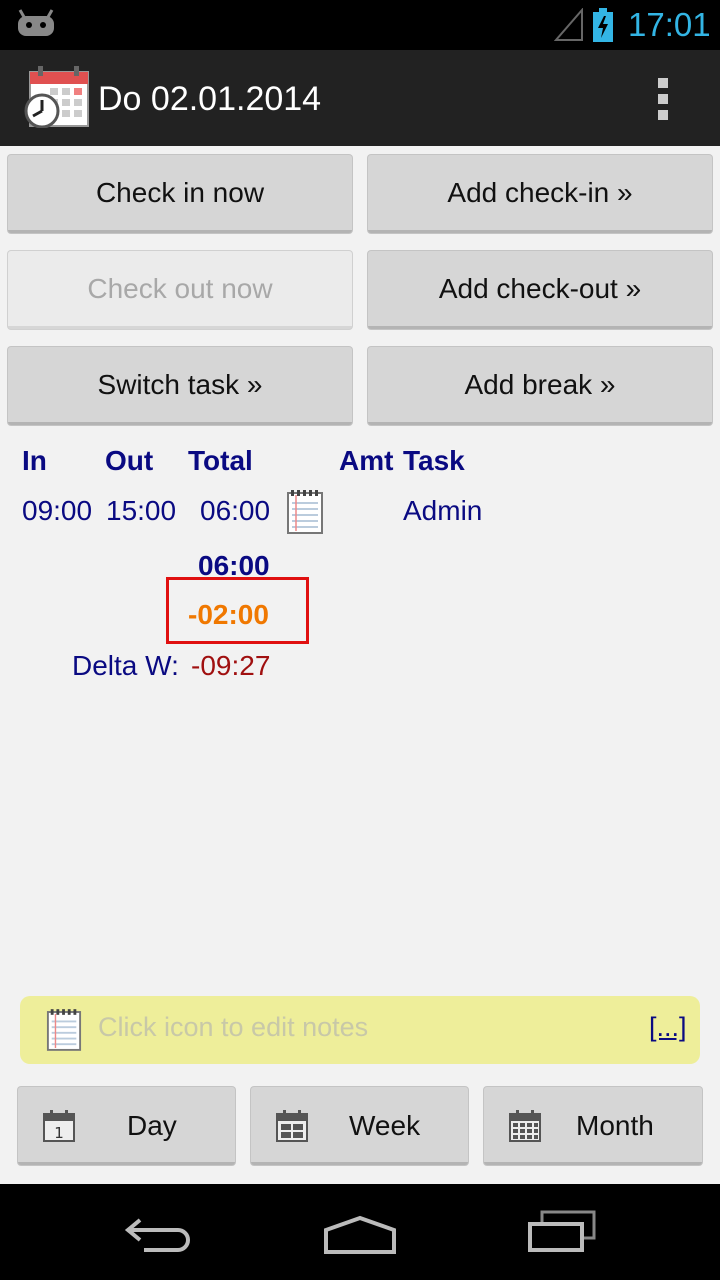  What do you see at coordinates (360, 1236) in the screenshot?
I see `home-icon` at bounding box center [360, 1236].